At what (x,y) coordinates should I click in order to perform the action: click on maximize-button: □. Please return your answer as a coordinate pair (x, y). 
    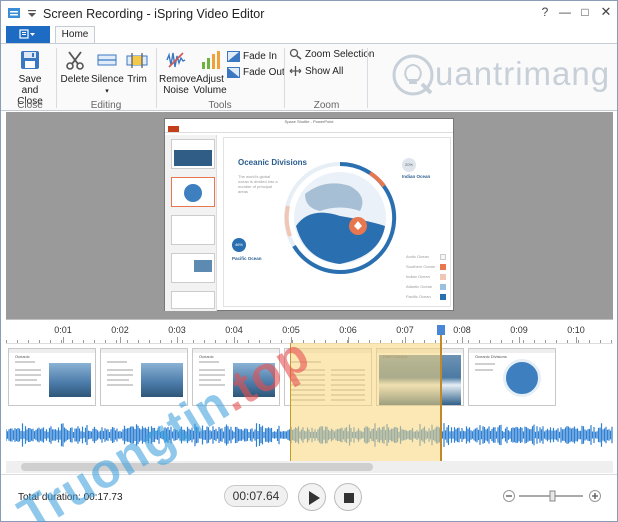
    Looking at the image, I should click on (585, 12).